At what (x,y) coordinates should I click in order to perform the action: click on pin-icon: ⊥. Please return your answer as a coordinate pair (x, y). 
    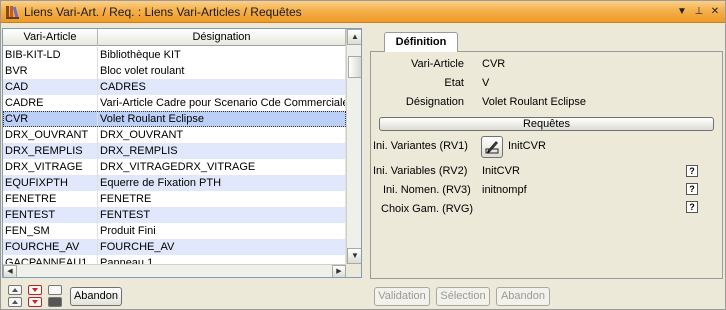
    Looking at the image, I should click on (699, 12).